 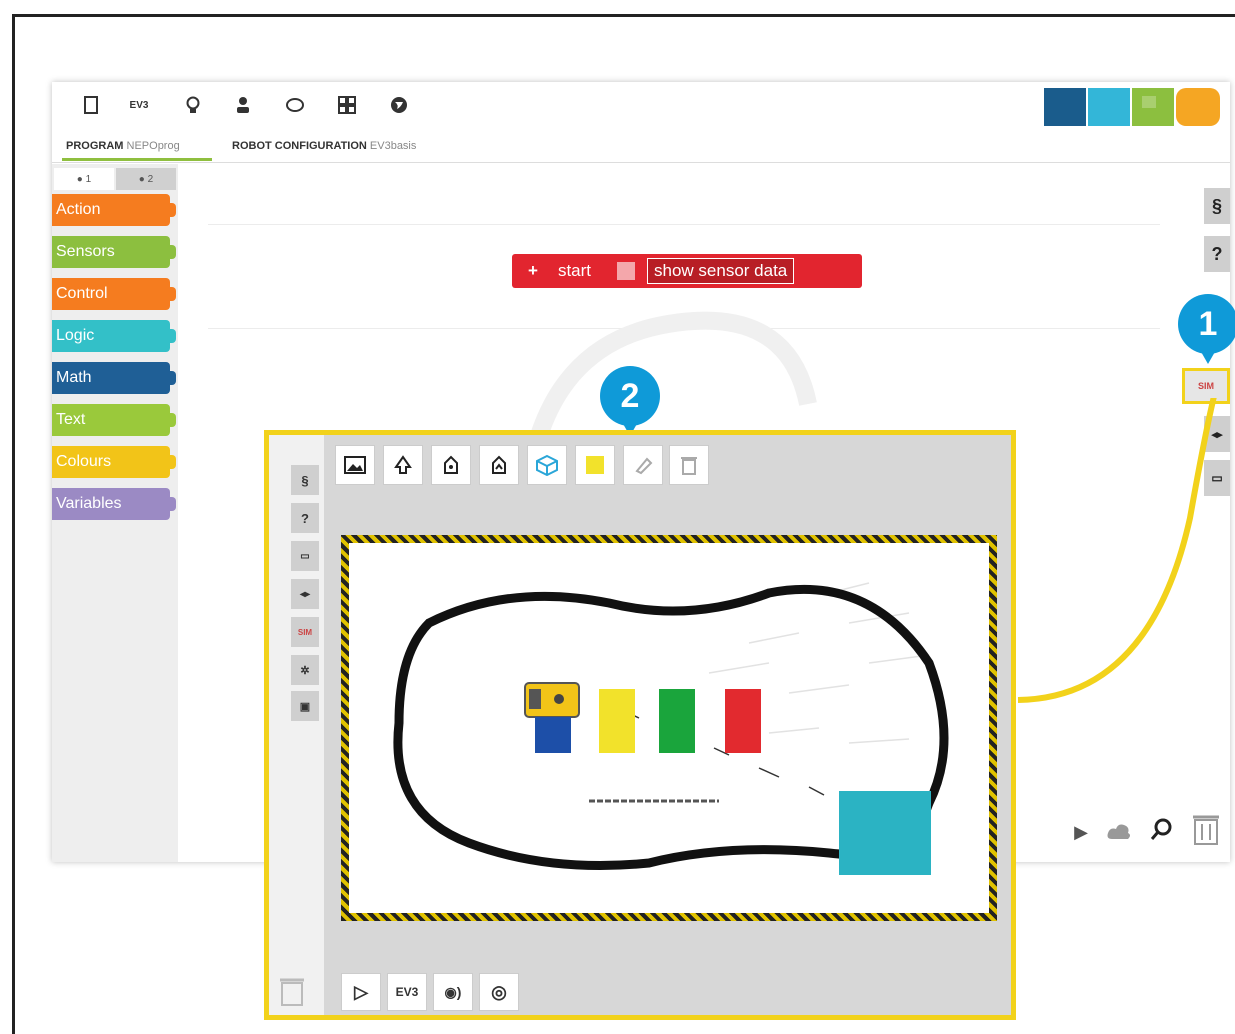 I want to click on level-1-button: ● 1, so click(x=84, y=179).